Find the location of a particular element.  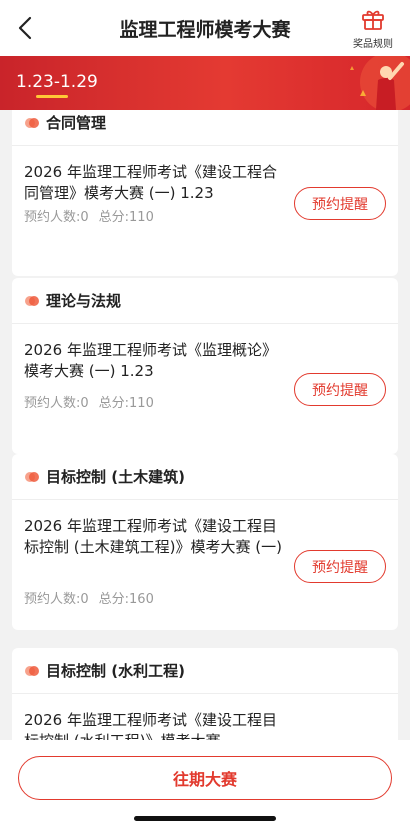

exam-meta: 预约人数:0 总分:160 is located at coordinates (89, 597).